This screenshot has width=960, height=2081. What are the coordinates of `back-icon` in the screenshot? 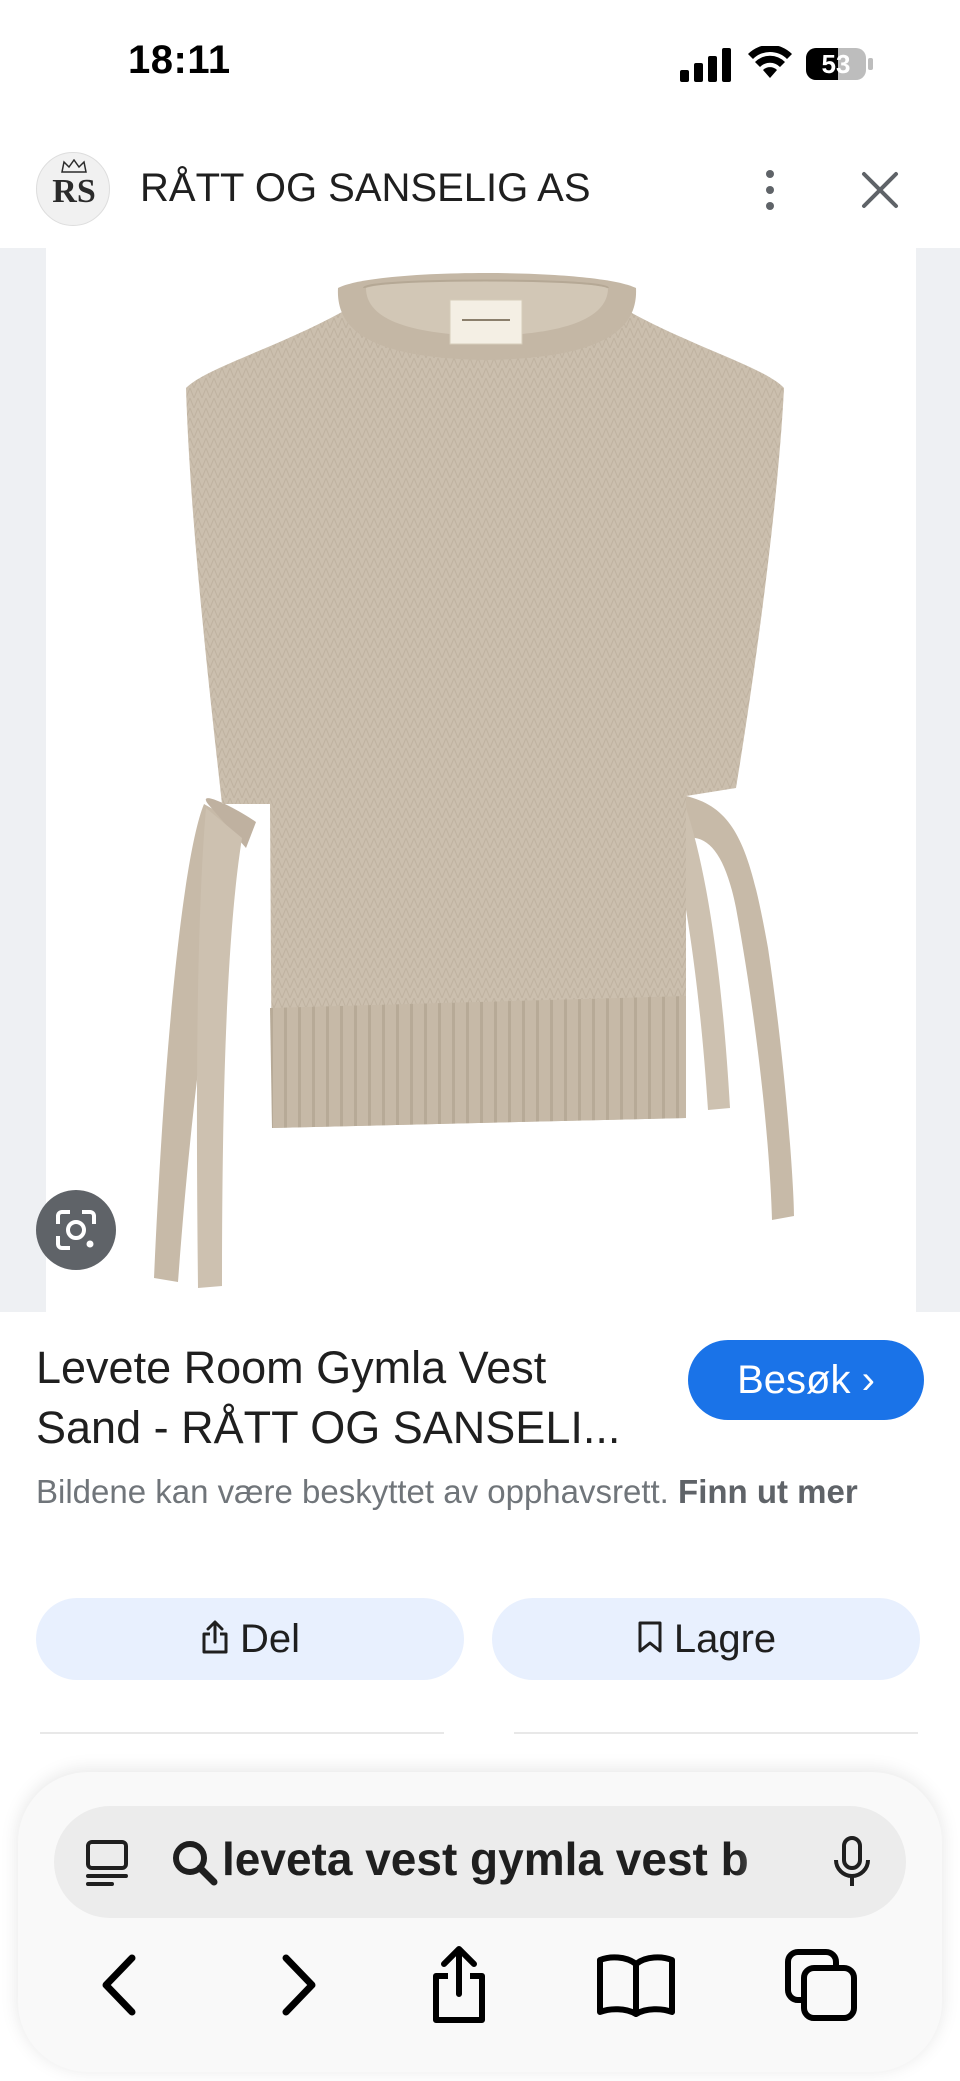 It's located at (120, 1985).